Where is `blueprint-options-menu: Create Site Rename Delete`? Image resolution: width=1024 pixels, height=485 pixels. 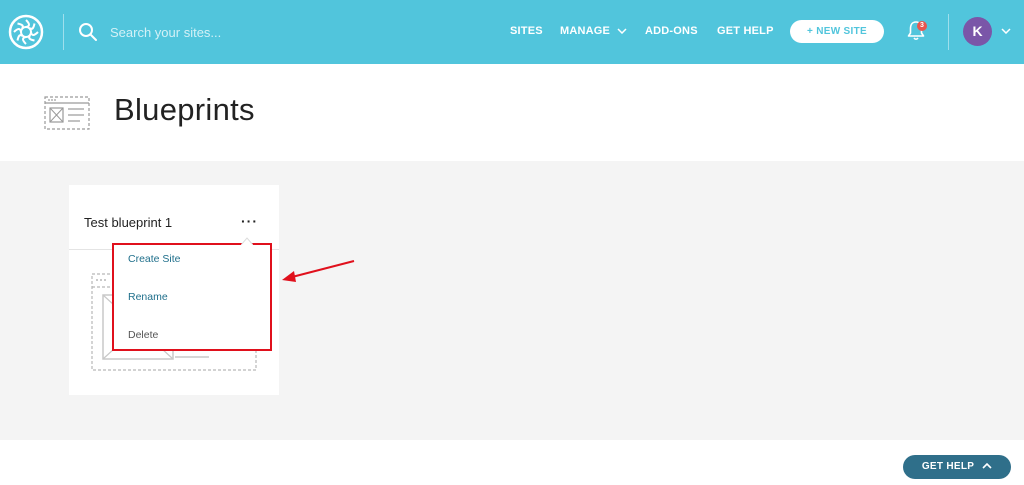
blueprint-options-menu: Create Site Rename Delete is located at coordinates (192, 297).